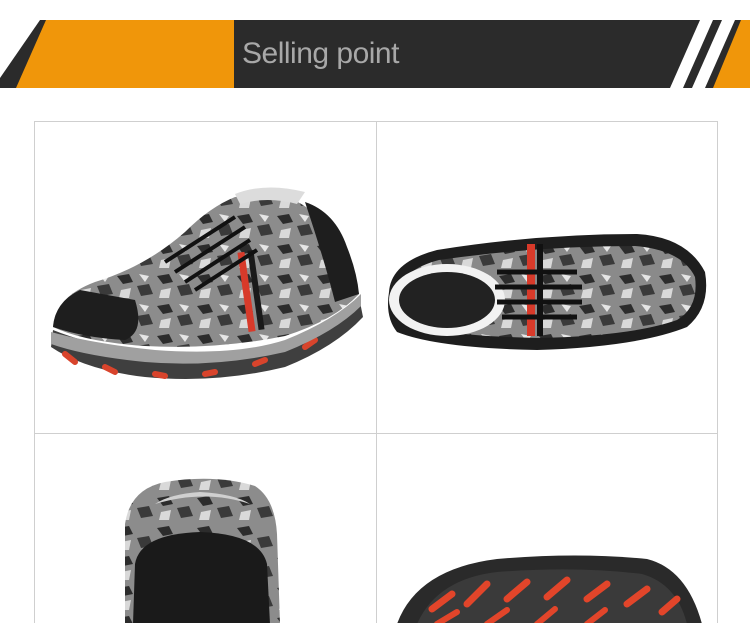 Image resolution: width=750 pixels, height=623 pixels. Describe the element at coordinates (547, 528) in the screenshot. I see `shoe-sole-view-image` at that location.